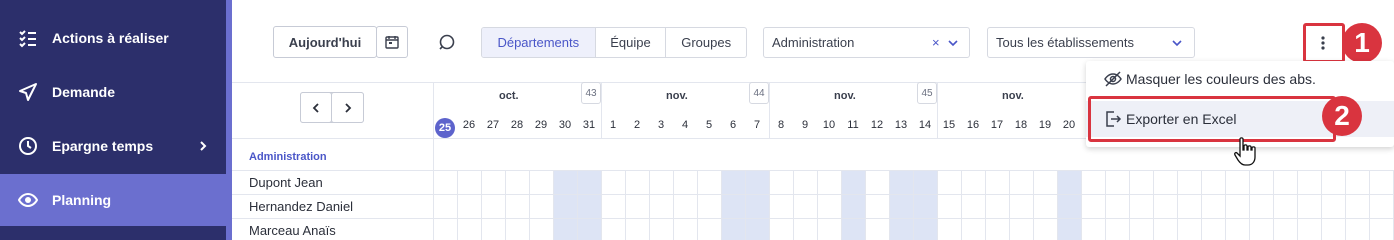 This screenshot has height=240, width=1394. What do you see at coordinates (1045, 125) in the screenshot?
I see `day-number: 19` at bounding box center [1045, 125].